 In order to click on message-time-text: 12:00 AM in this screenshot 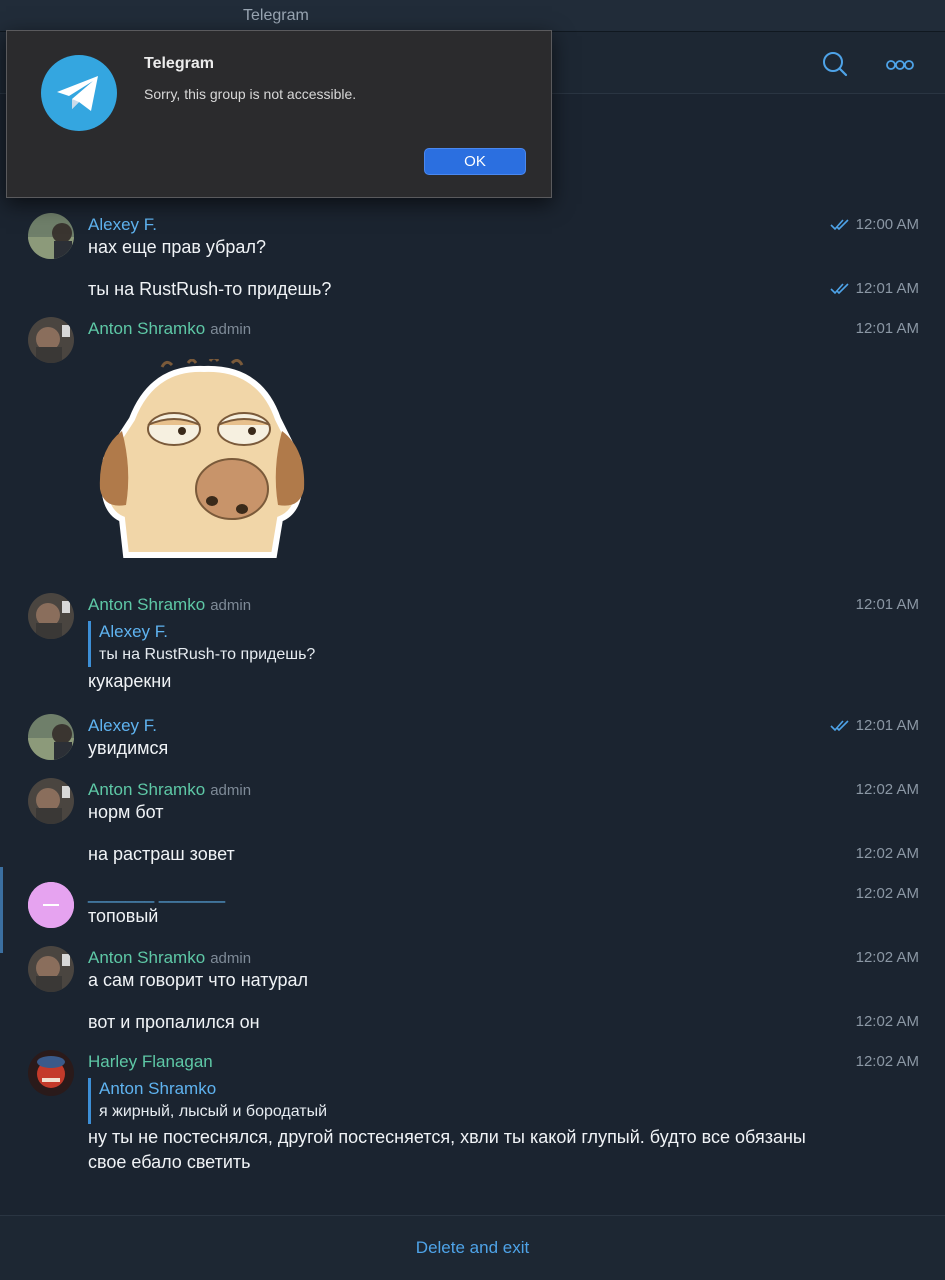, I will do `click(887, 224)`.